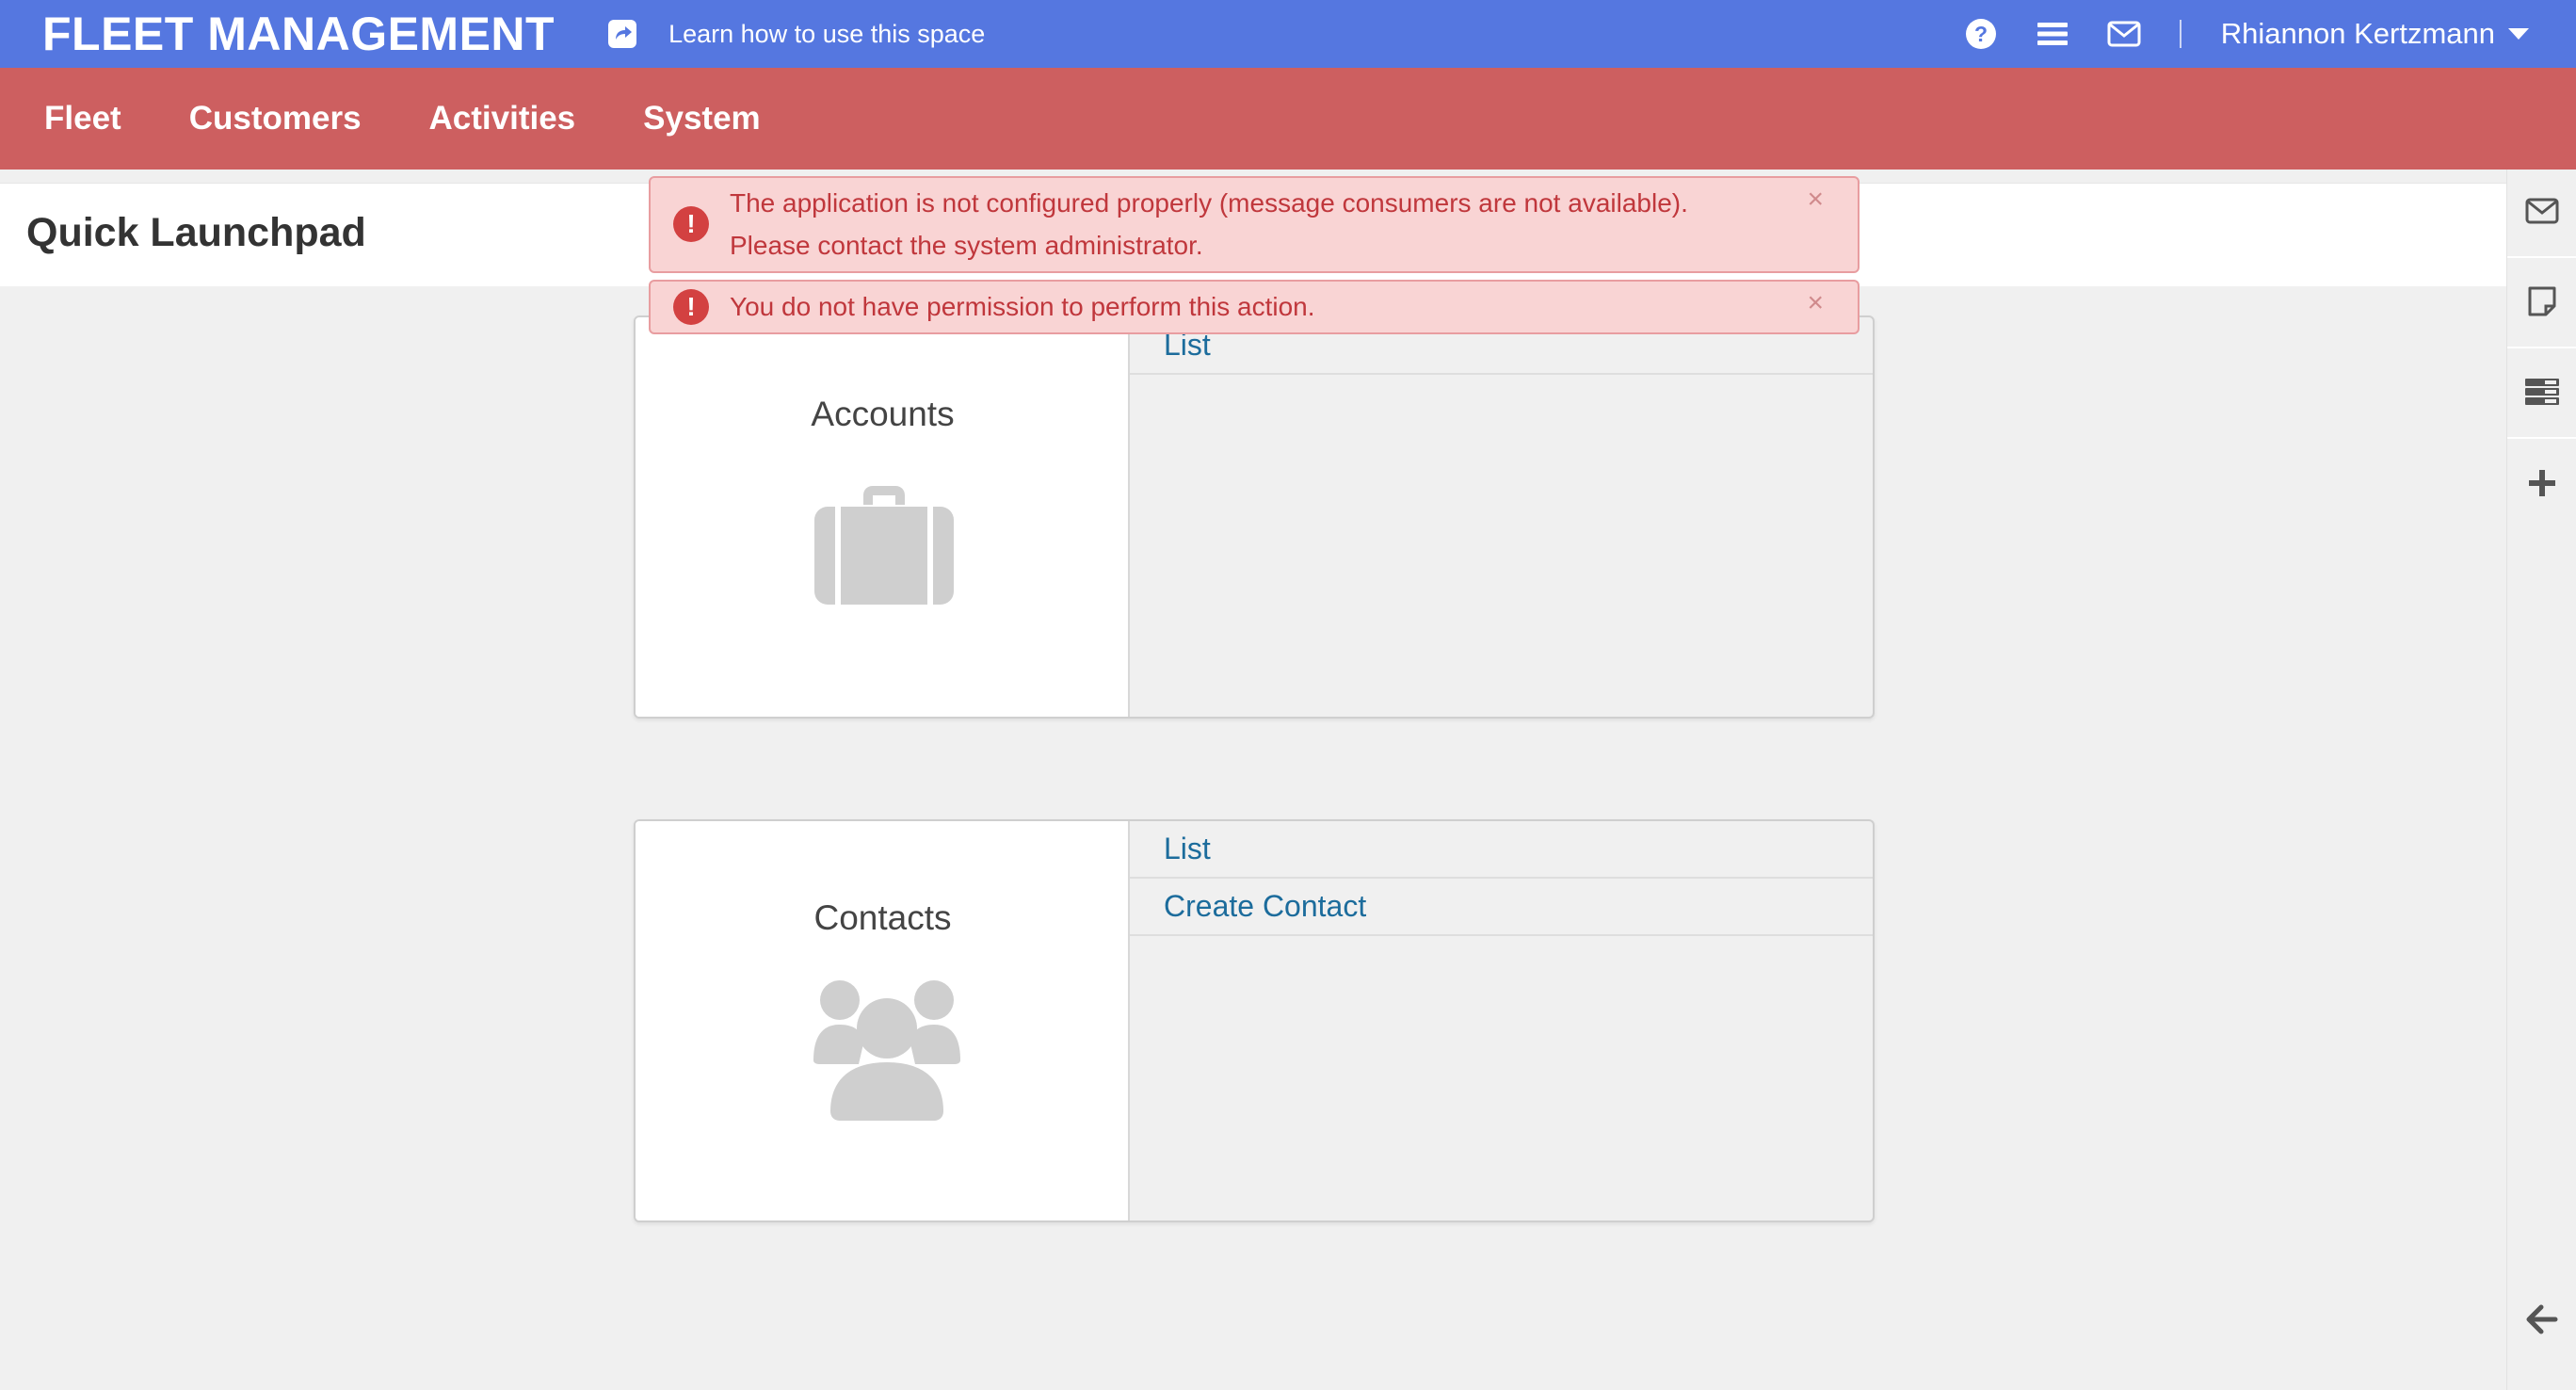 The height and width of the screenshot is (1390, 2576). What do you see at coordinates (1288, 119) in the screenshot?
I see `main-nav: Fleet Customers Activities System` at bounding box center [1288, 119].